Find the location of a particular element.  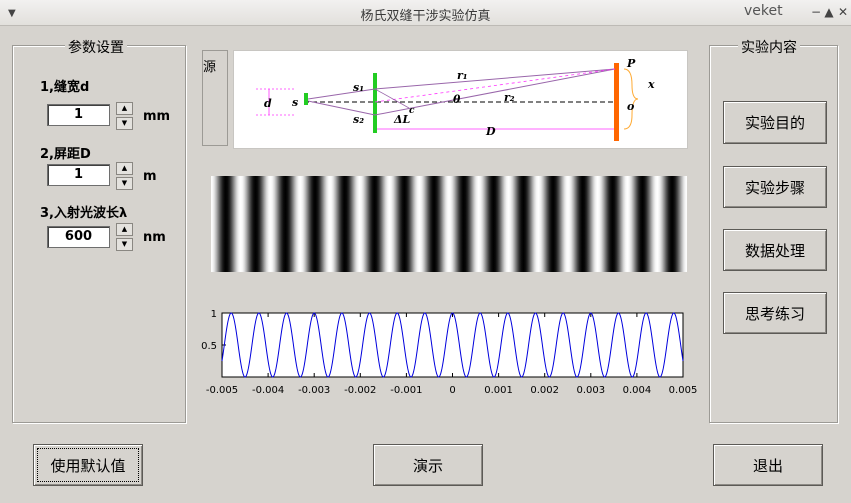

label-theta: θ is located at coordinates (457, 99).